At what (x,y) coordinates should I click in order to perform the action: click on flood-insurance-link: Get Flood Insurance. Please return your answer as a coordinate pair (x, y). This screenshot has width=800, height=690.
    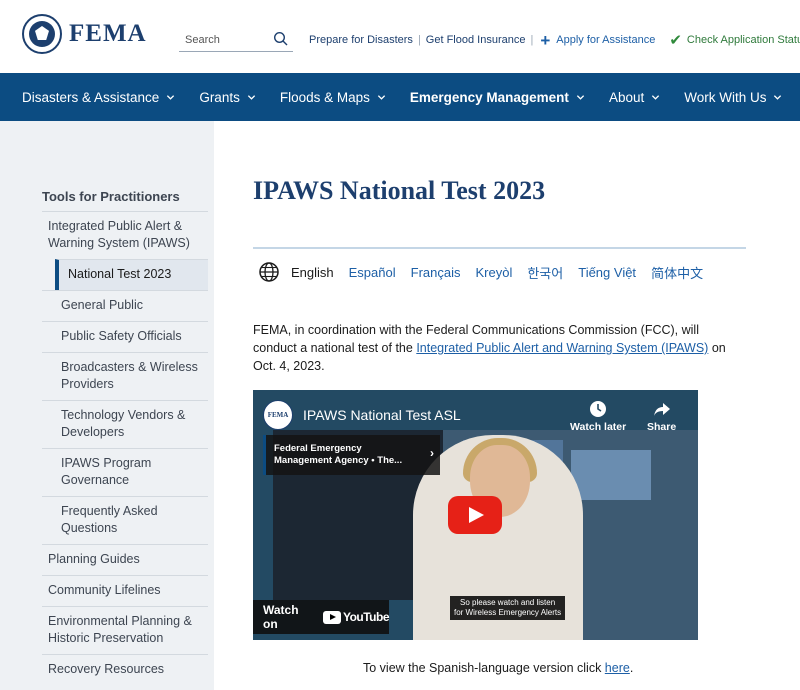
    Looking at the image, I should click on (476, 40).